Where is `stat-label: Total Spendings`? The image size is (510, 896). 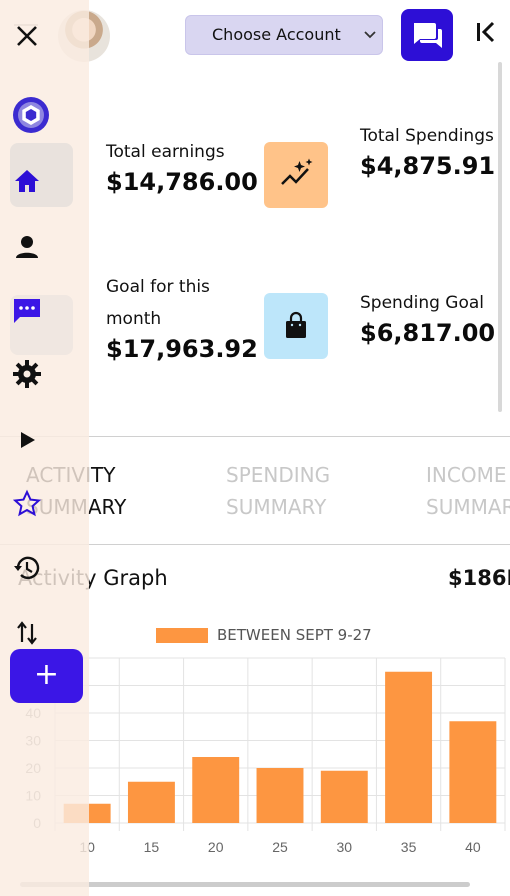
stat-label: Total Spendings is located at coordinates (427, 136).